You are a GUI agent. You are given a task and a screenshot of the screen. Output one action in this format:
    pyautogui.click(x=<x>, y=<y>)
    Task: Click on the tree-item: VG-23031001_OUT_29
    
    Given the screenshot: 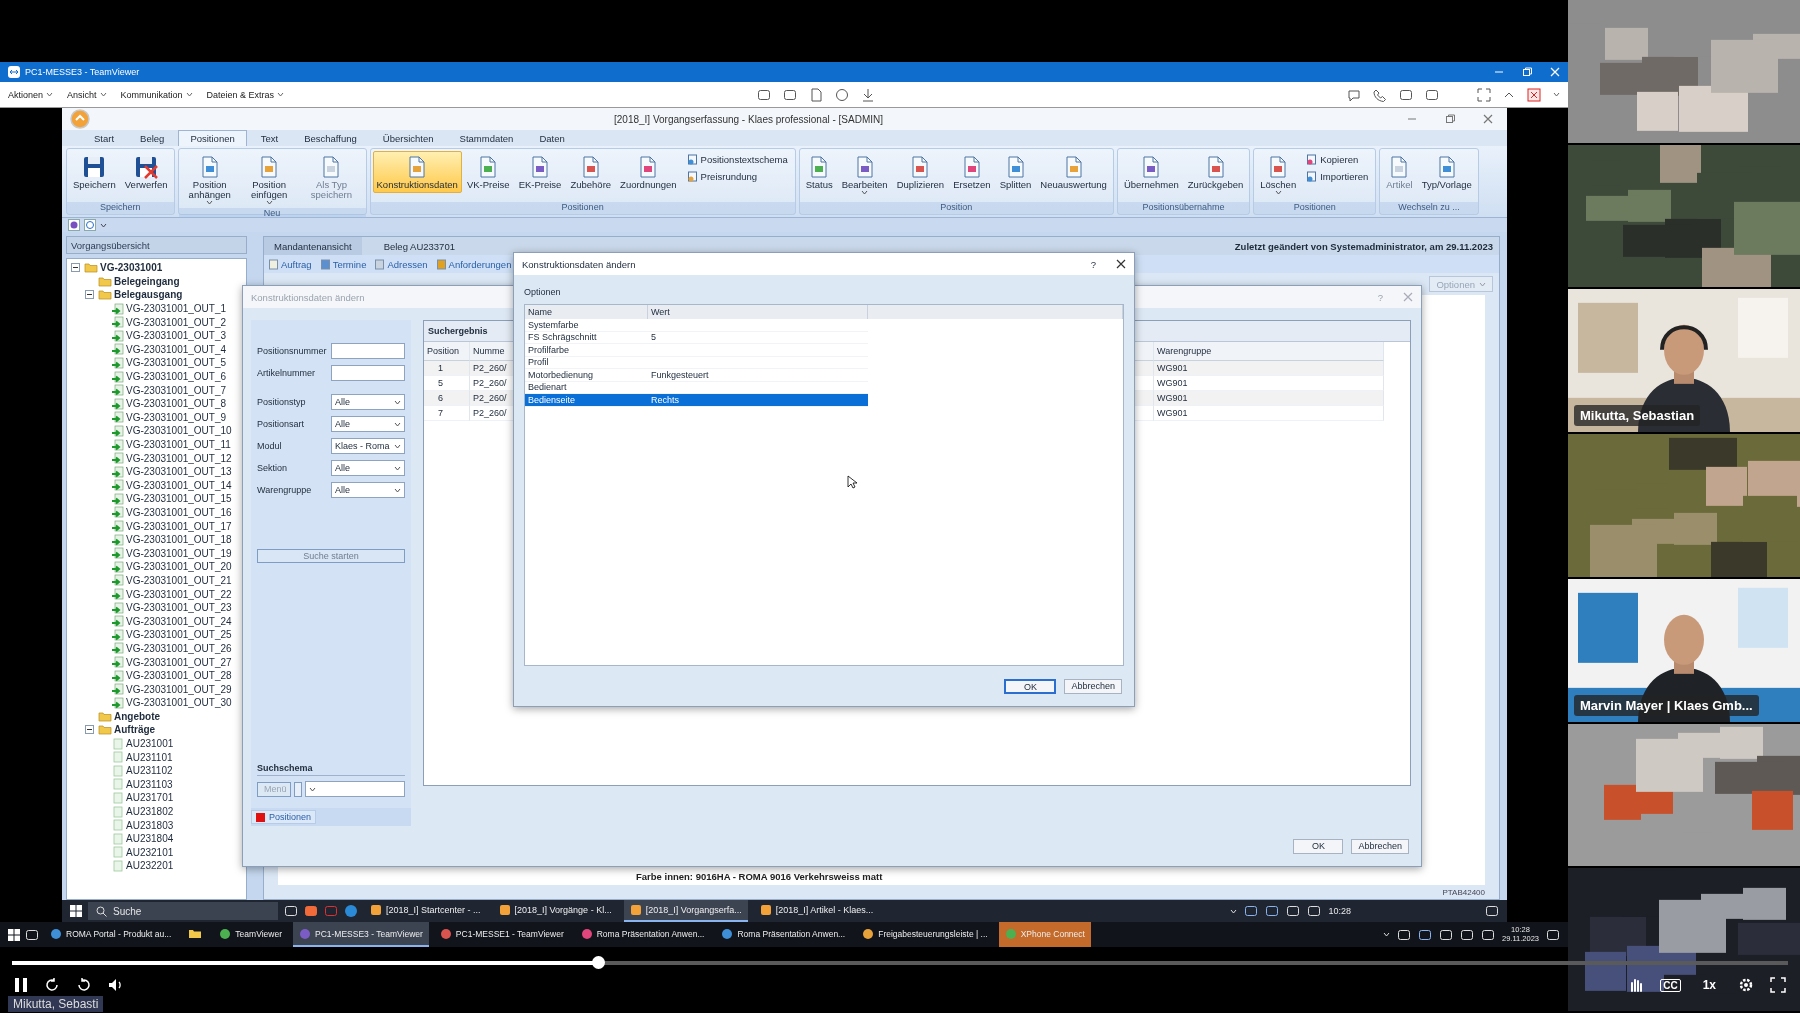 What is the action you would take?
    pyautogui.click(x=156, y=689)
    